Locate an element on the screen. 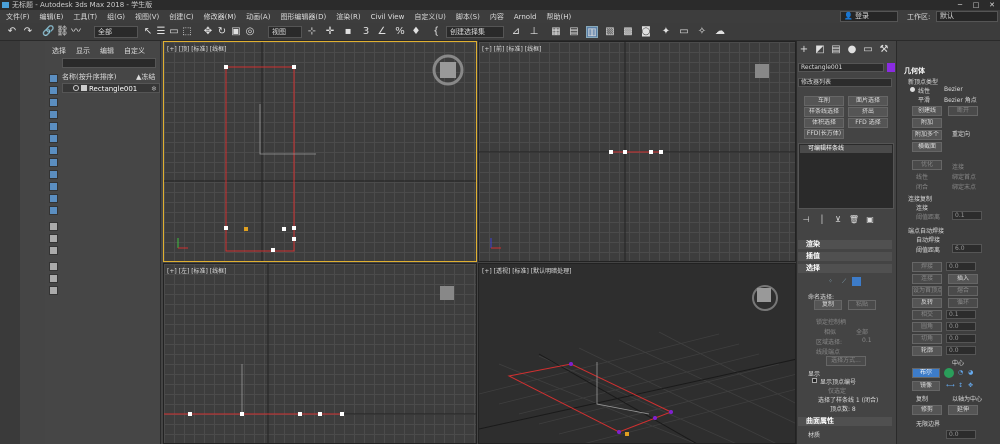 Image resolution: width=1000 pixels, height=444 pixels. extra-value-field: 0.0 is located at coordinates (961, 434).